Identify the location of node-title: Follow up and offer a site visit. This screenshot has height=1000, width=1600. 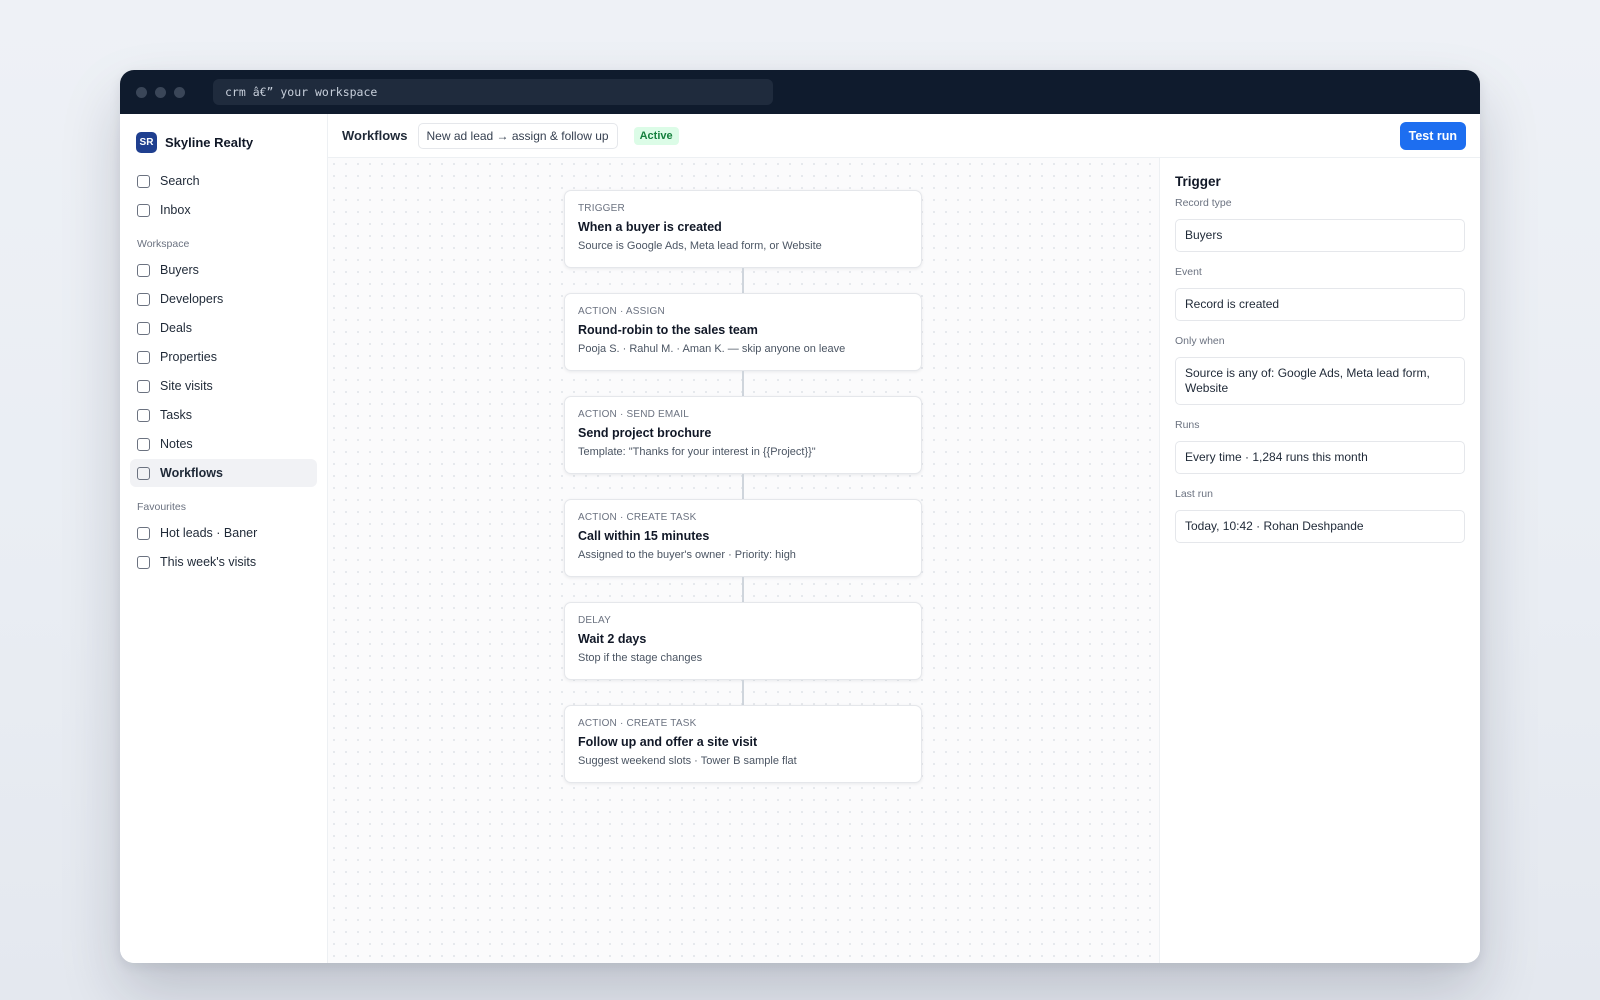
(668, 742).